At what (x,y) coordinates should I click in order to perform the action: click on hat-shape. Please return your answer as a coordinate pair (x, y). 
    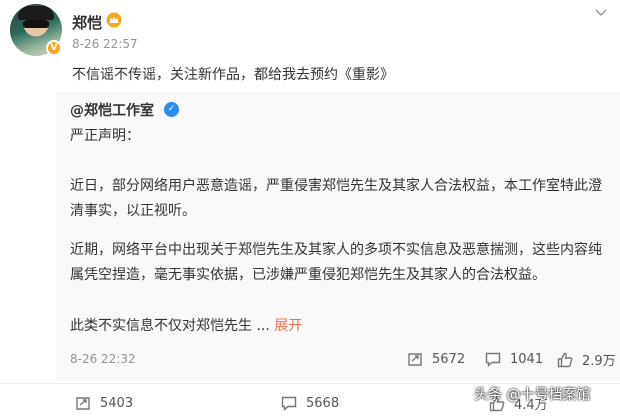
    Looking at the image, I should click on (36, 13).